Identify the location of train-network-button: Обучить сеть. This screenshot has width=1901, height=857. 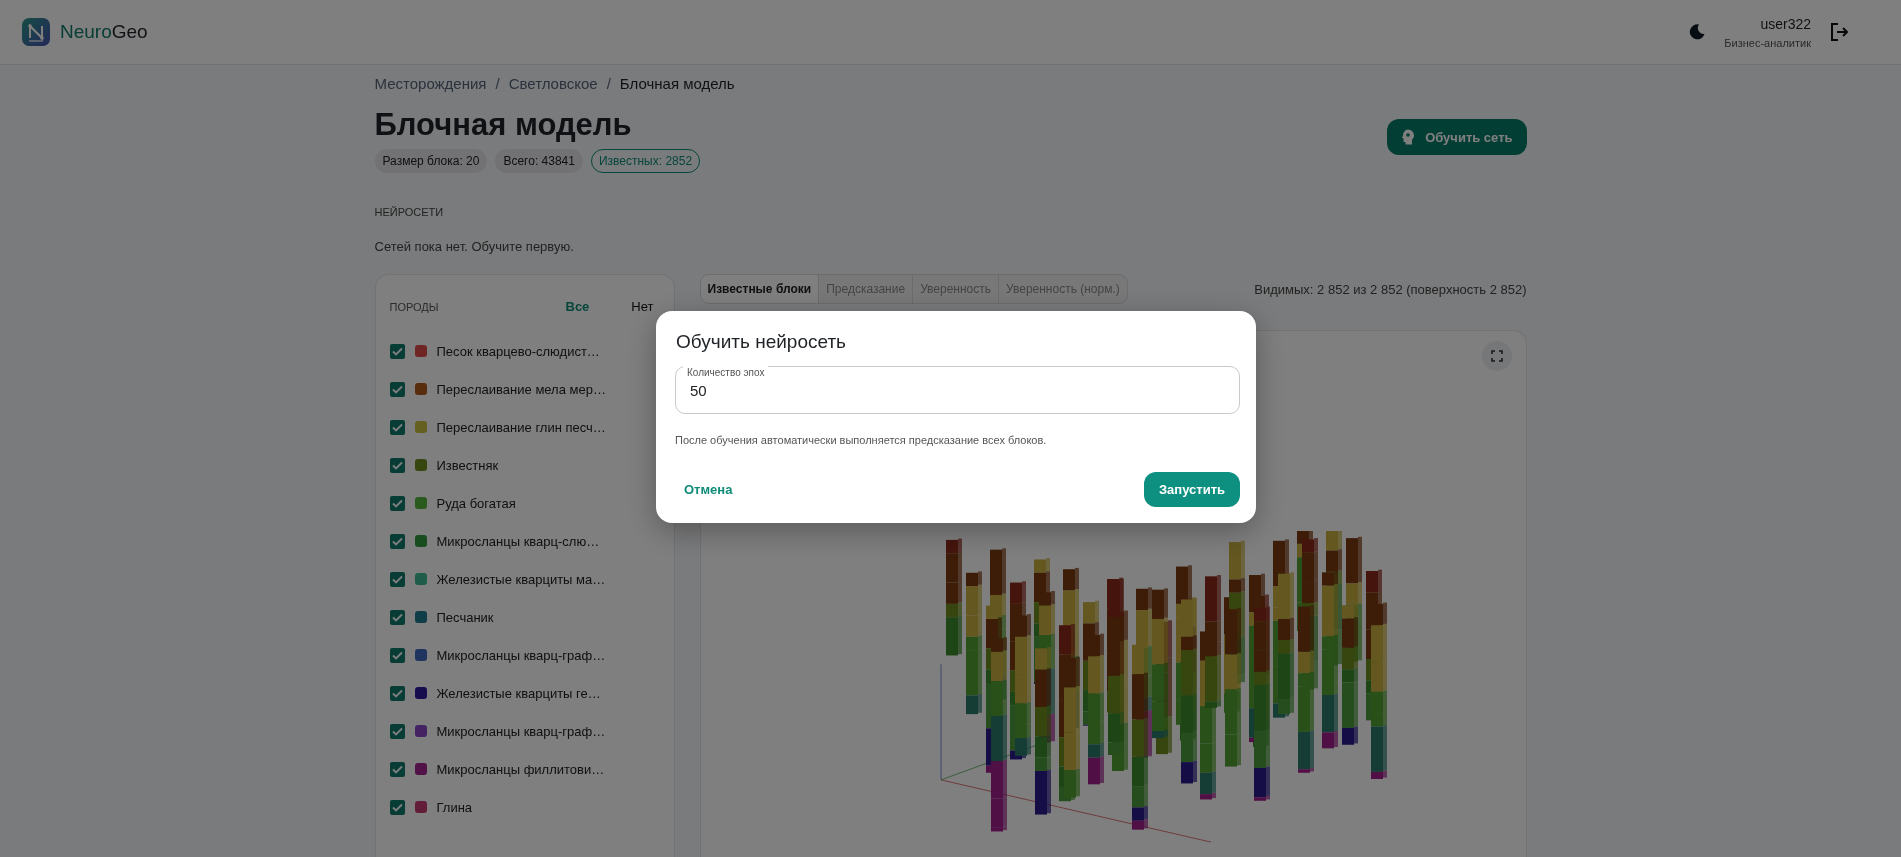
(1457, 137).